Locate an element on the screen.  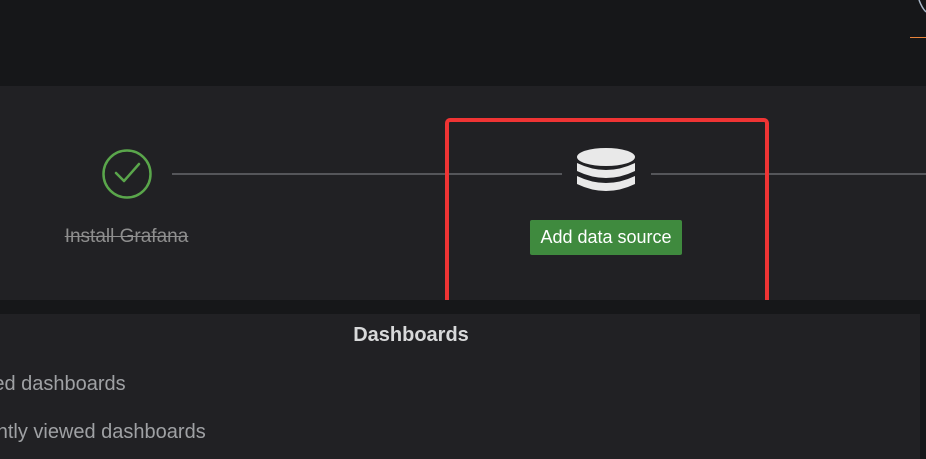
step-label-install-grafana: Install Grafana is located at coordinates (126, 236).